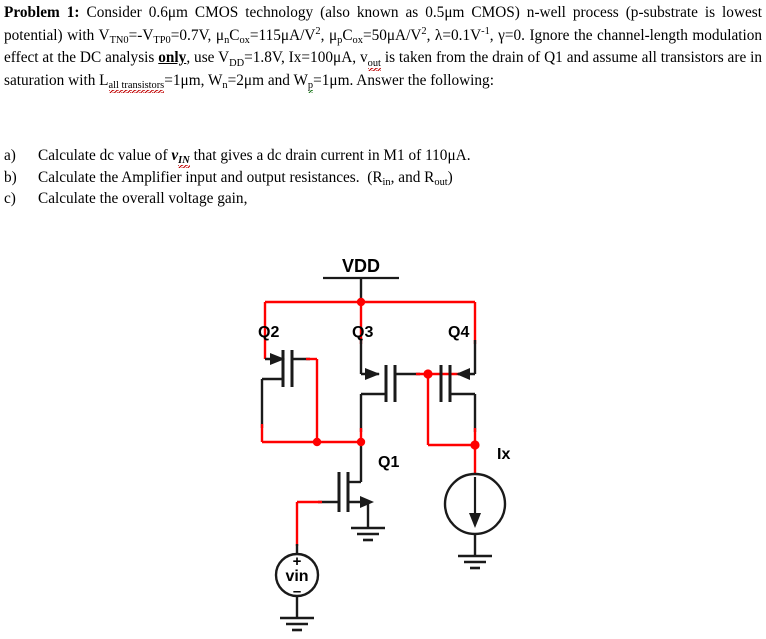 Image resolution: width=766 pixels, height=639 pixels. I want to click on label-q1: Q1, so click(388, 462).